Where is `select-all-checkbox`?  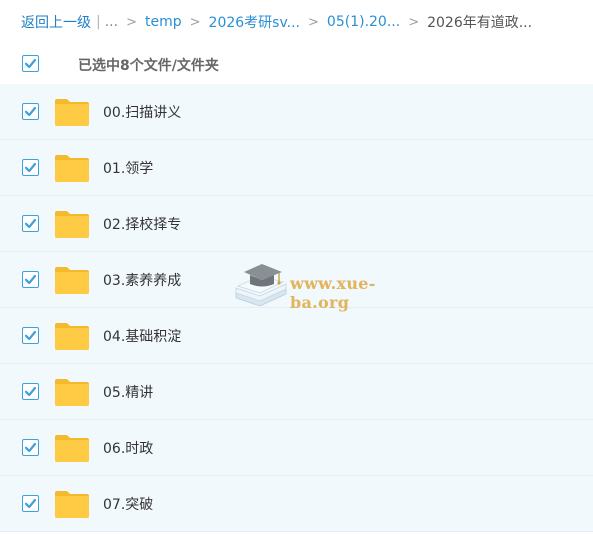 select-all-checkbox is located at coordinates (30, 63).